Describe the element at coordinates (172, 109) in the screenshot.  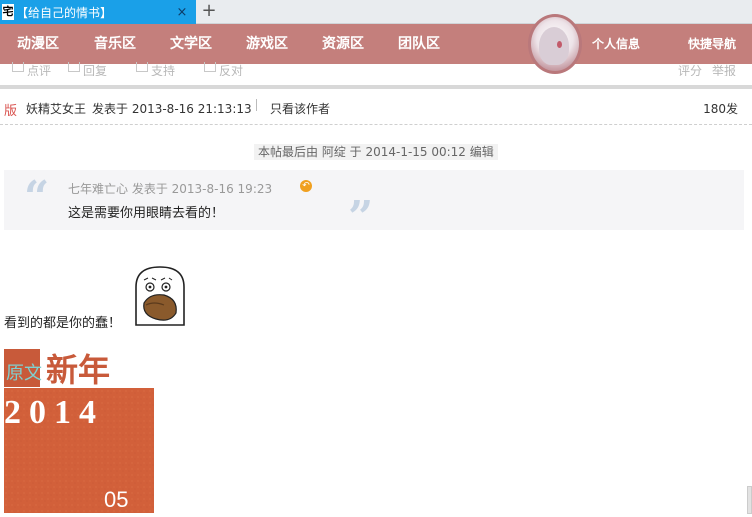
I see `post-timestamp: 发表于 2013-8-16 21:13:13` at that location.